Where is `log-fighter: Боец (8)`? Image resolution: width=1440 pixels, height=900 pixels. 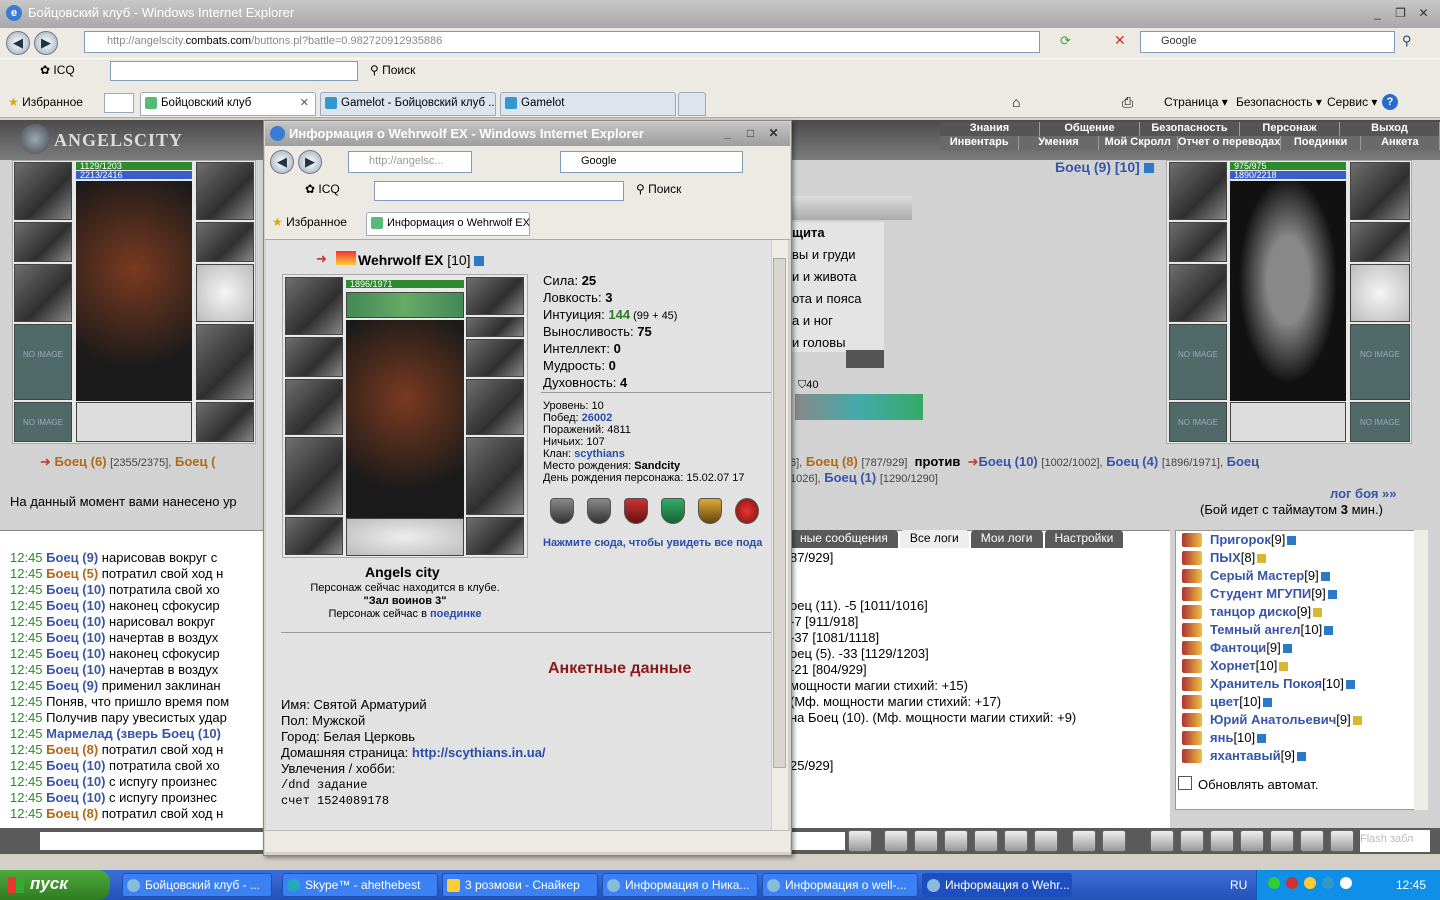 log-fighter: Боец (8) is located at coordinates (72, 749).